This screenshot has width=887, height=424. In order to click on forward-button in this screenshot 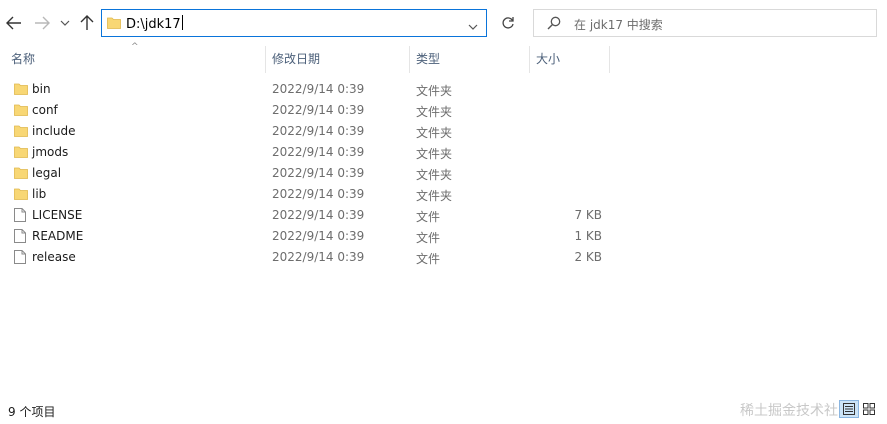, I will do `click(42, 23)`.